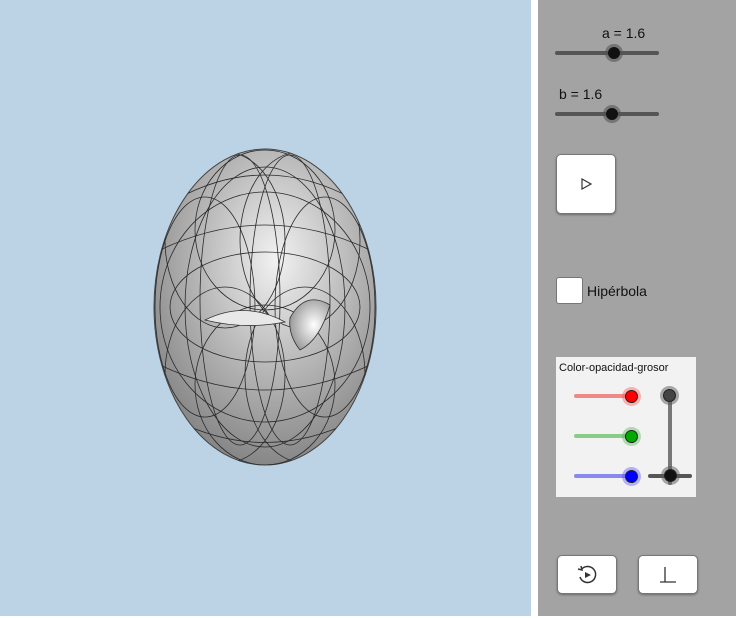  Describe the element at coordinates (670, 475) in the screenshot. I see `thickness-slider-knob` at that location.